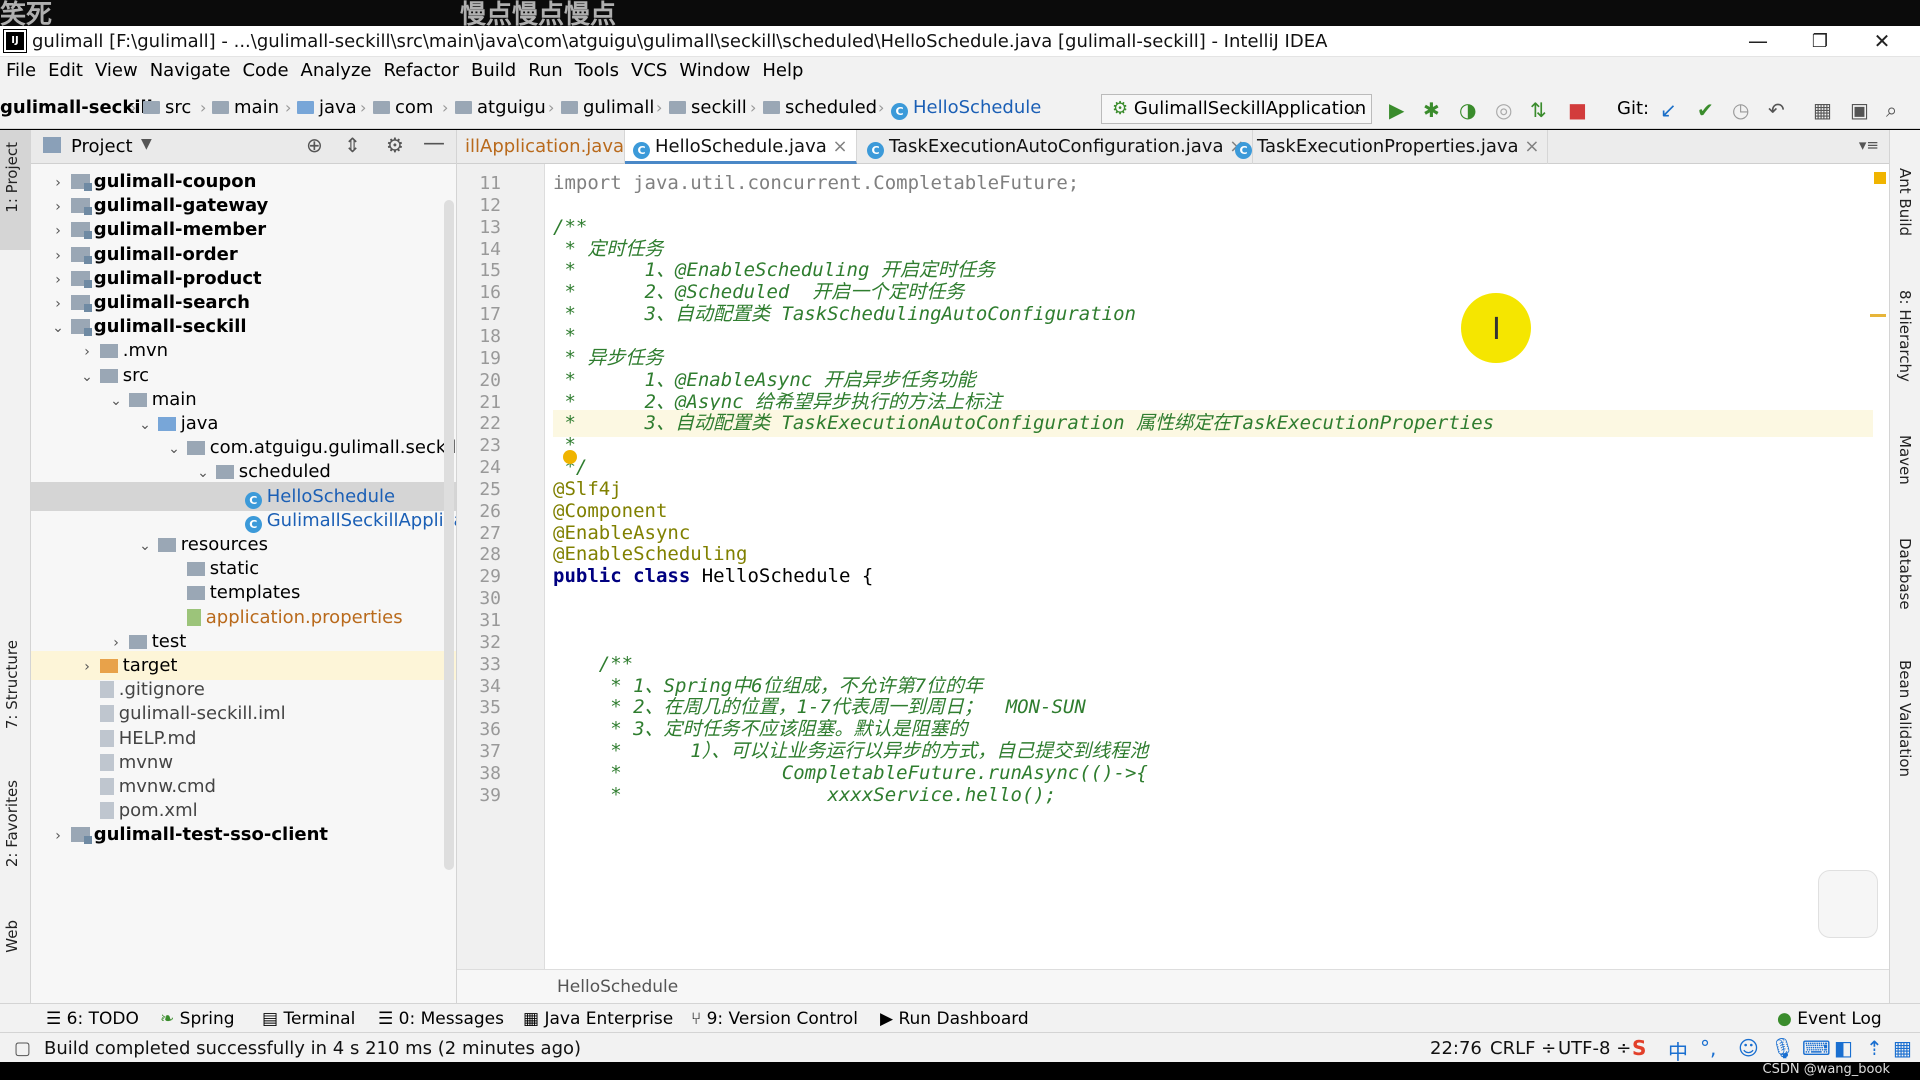 This screenshot has width=1920, height=1080. Describe the element at coordinates (1829, 1019) in the screenshot. I see `event-log-tool-tab: ● Event Log` at that location.